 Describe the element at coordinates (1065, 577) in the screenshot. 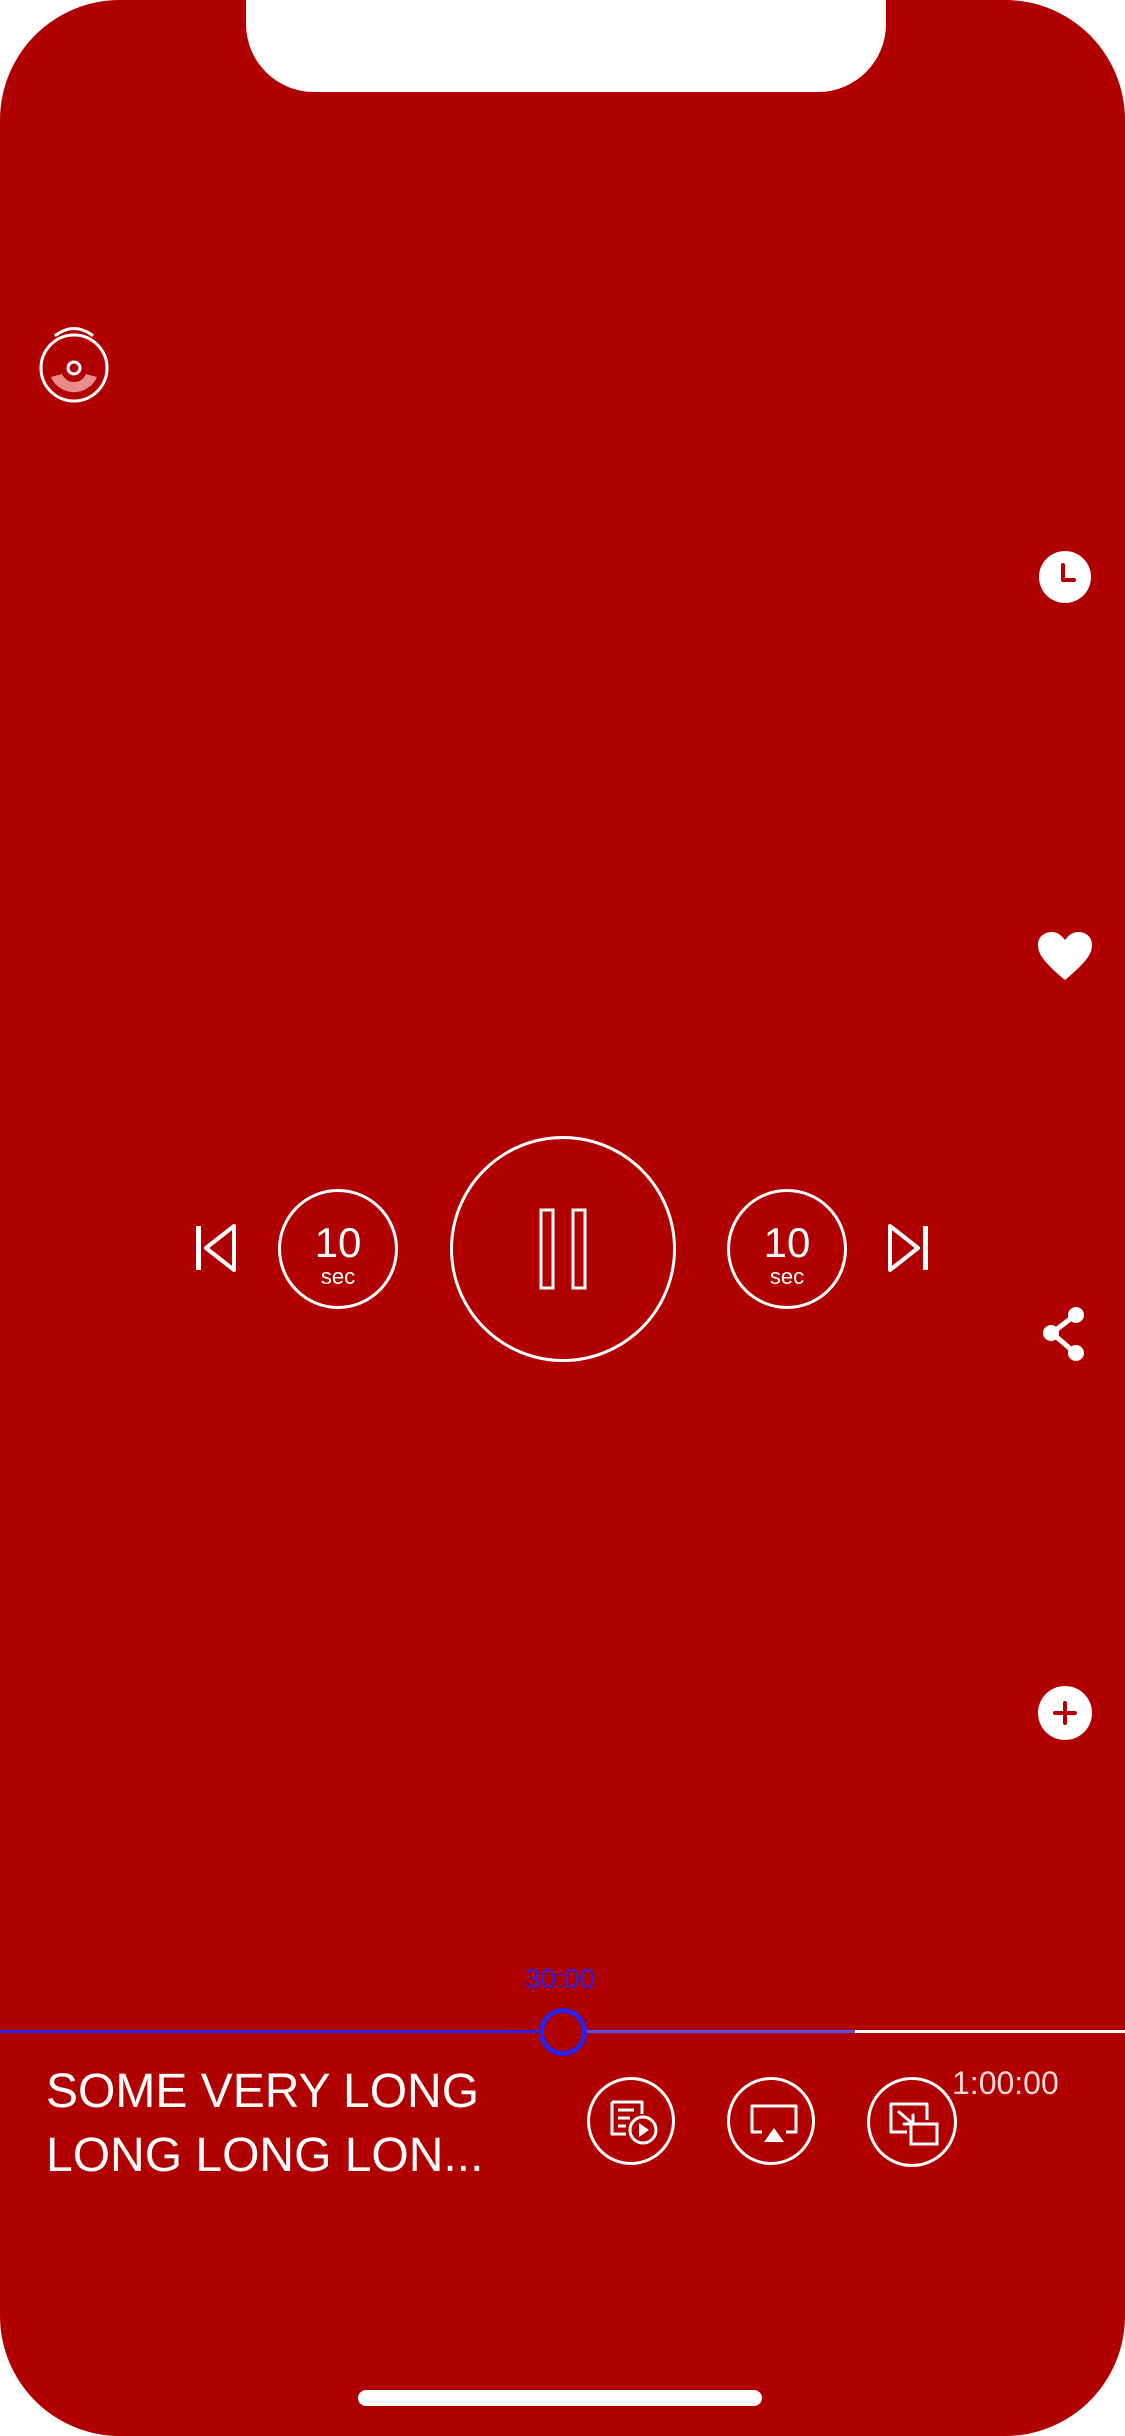

I see `clock-icon` at that location.